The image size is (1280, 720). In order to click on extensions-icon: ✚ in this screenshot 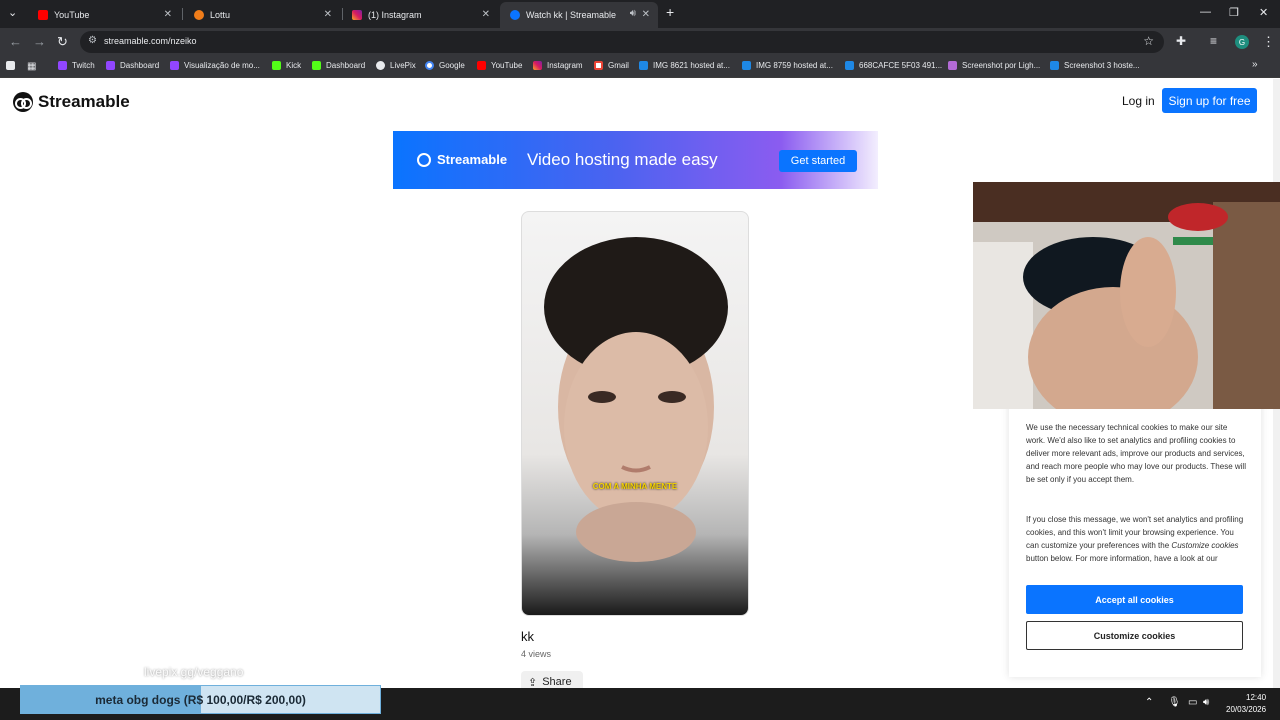, I will do `click(1181, 41)`.